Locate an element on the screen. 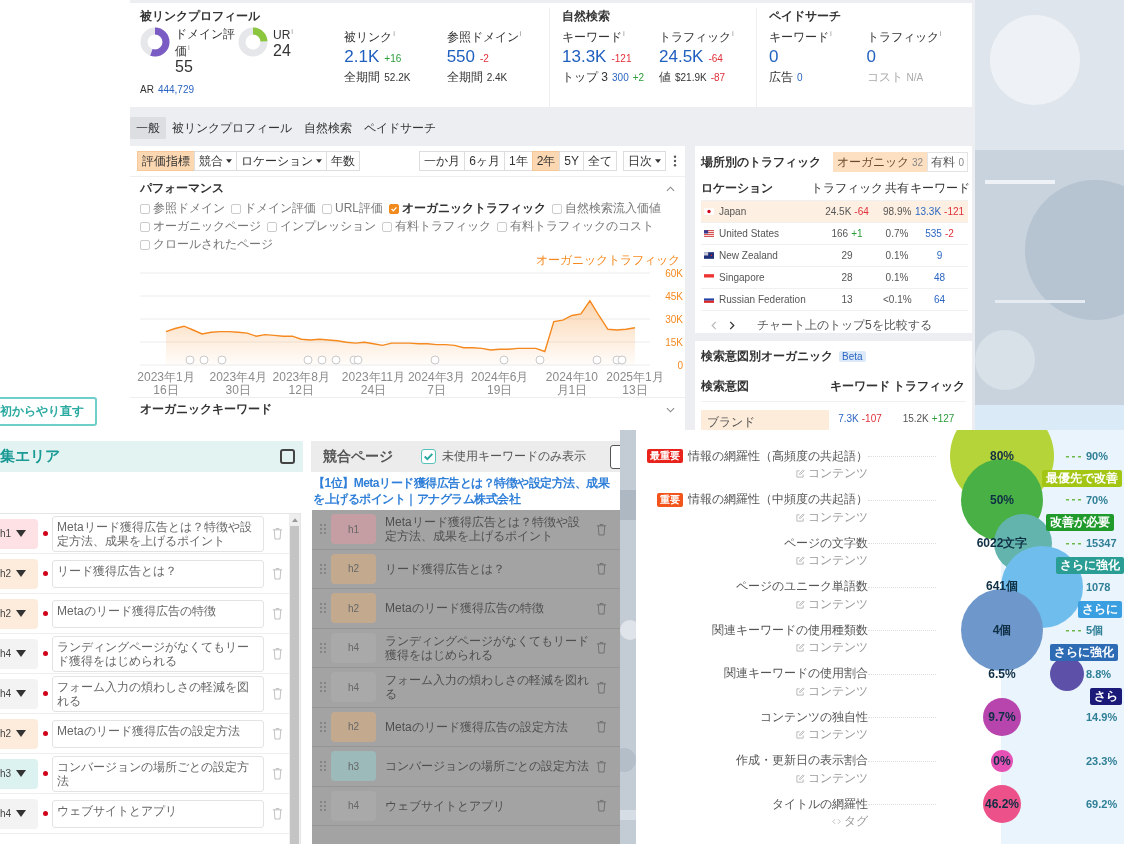 Image resolution: width=1124 pixels, height=844 pixels. range-button: 1年 is located at coordinates (518, 161).